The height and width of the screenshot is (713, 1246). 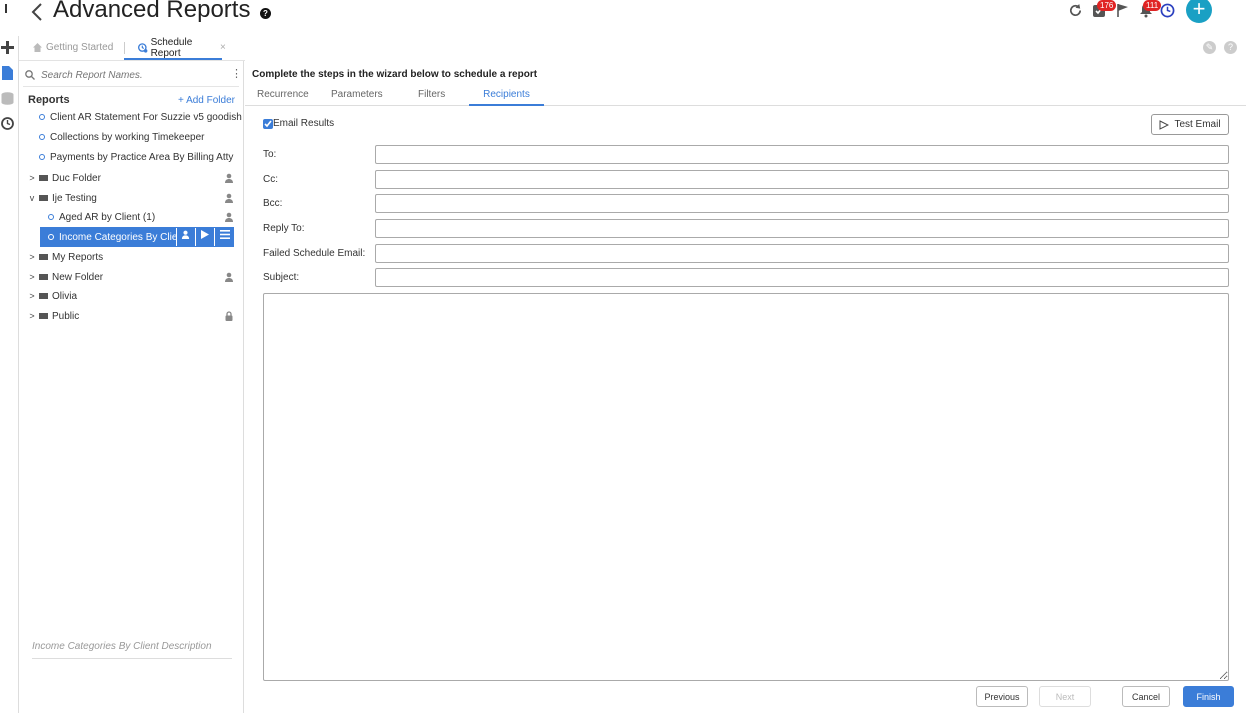 What do you see at coordinates (1107, 5) in the screenshot?
I see `tasks-count-badge: 176` at bounding box center [1107, 5].